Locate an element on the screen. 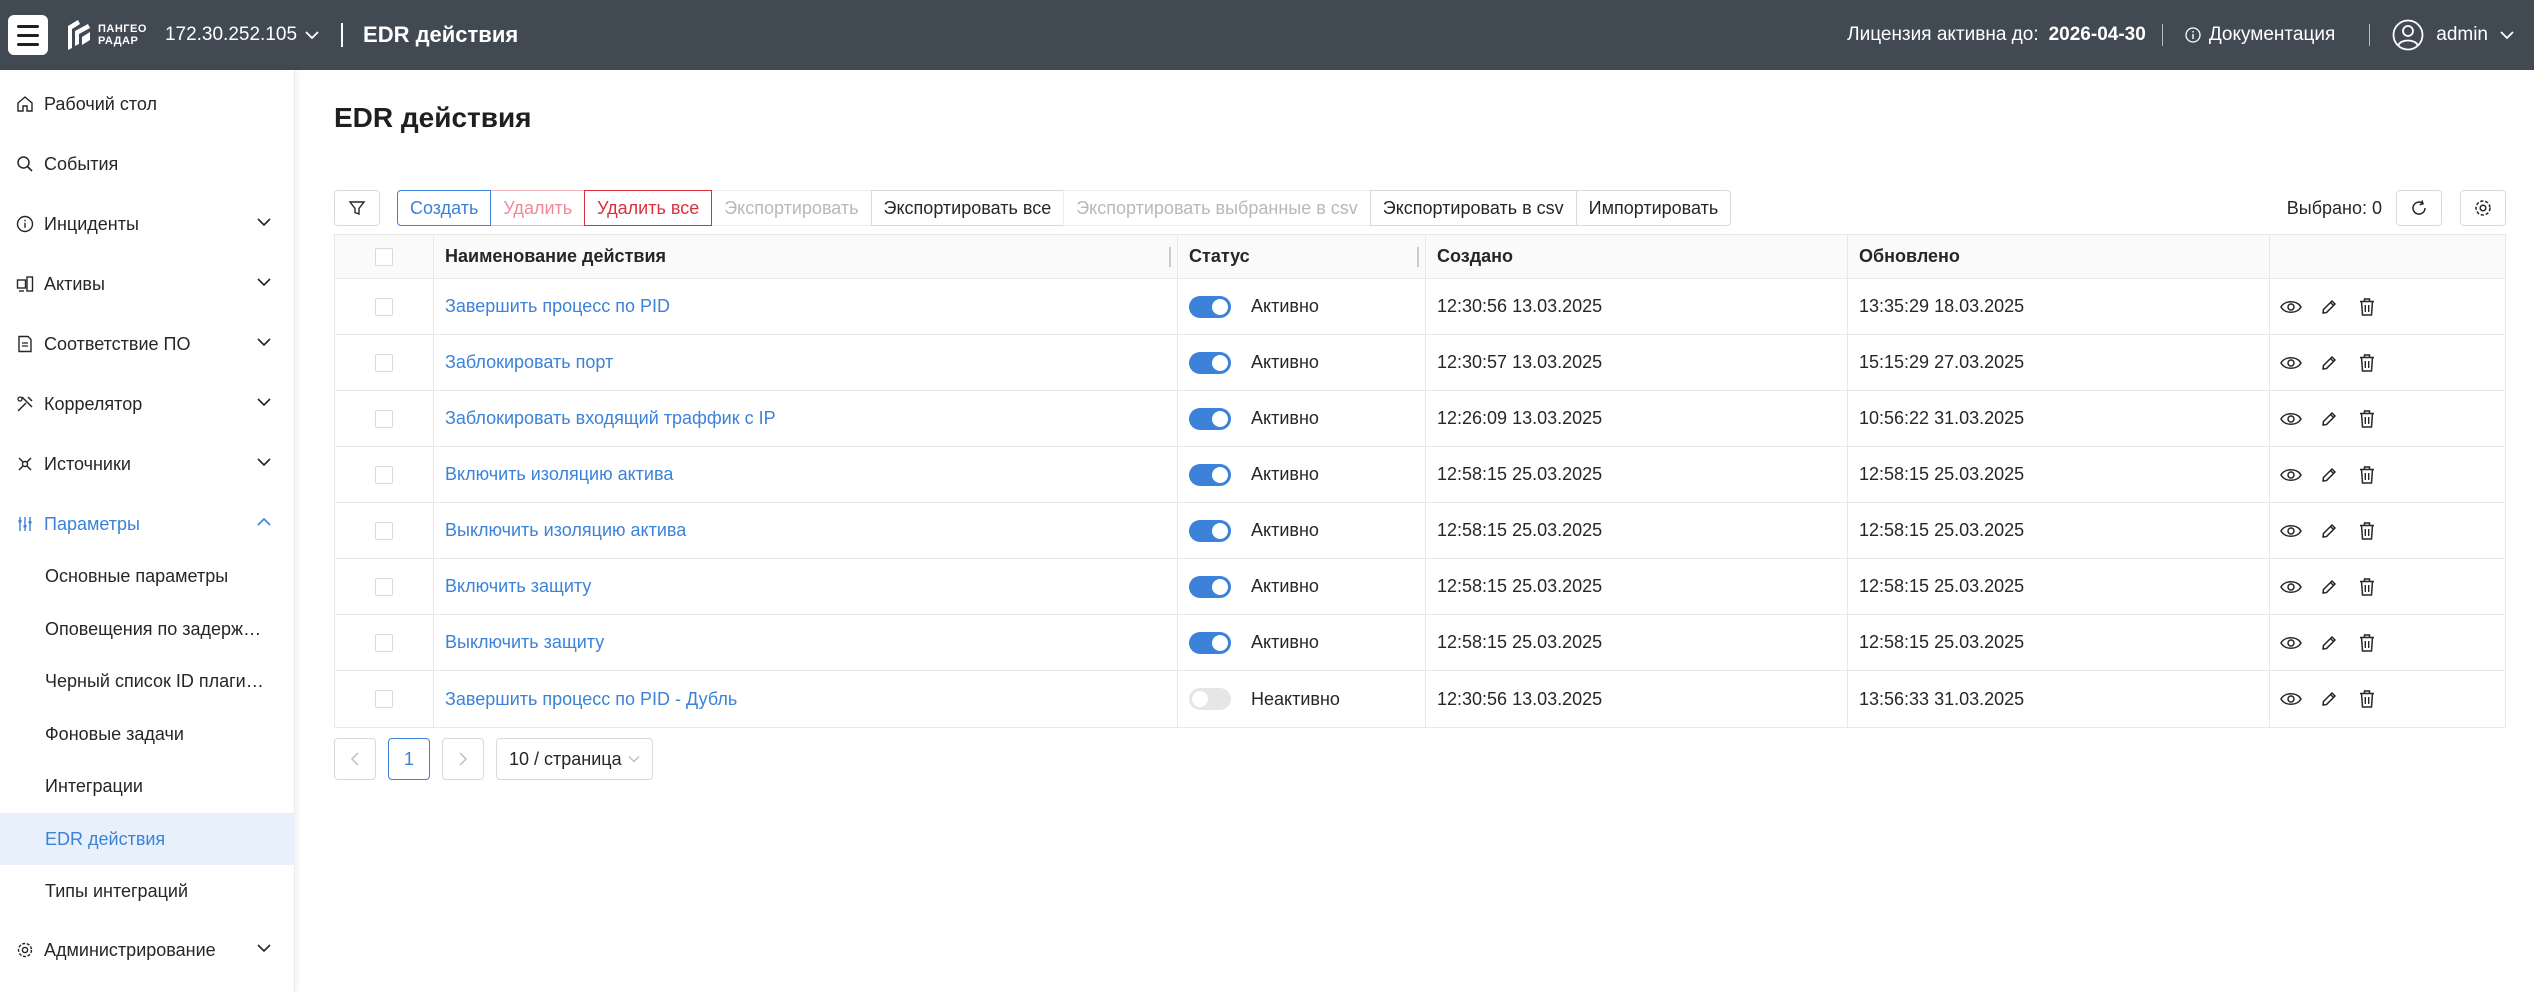  page-size-select: 10 / страница is located at coordinates (574, 759).